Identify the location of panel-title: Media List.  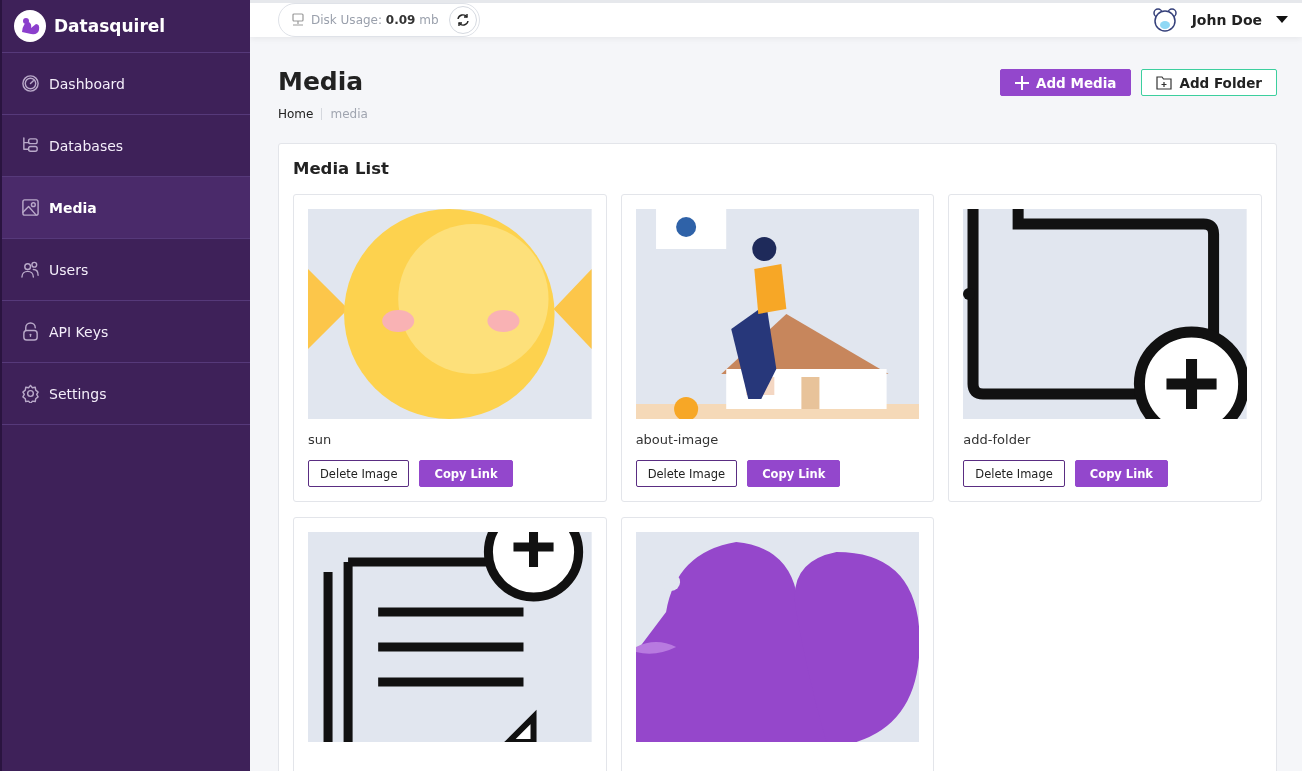
(341, 168).